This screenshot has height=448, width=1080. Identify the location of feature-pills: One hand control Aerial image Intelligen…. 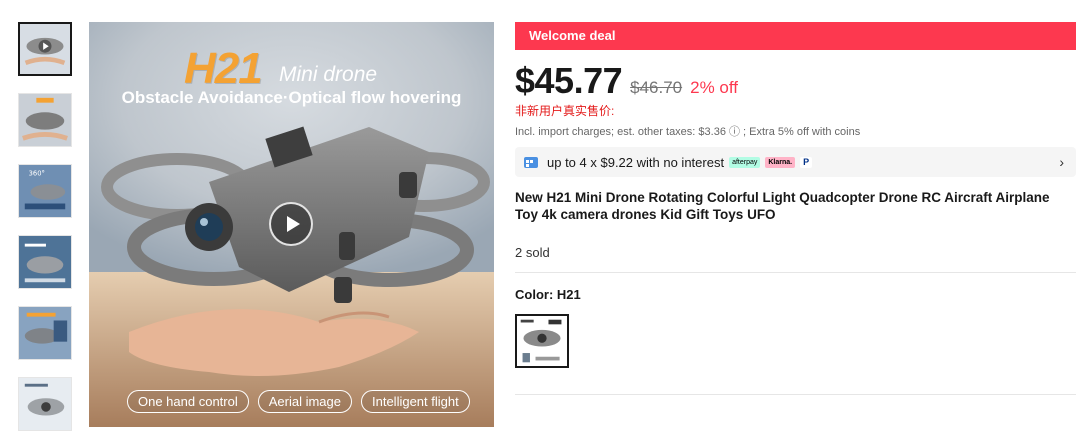
(298, 401).